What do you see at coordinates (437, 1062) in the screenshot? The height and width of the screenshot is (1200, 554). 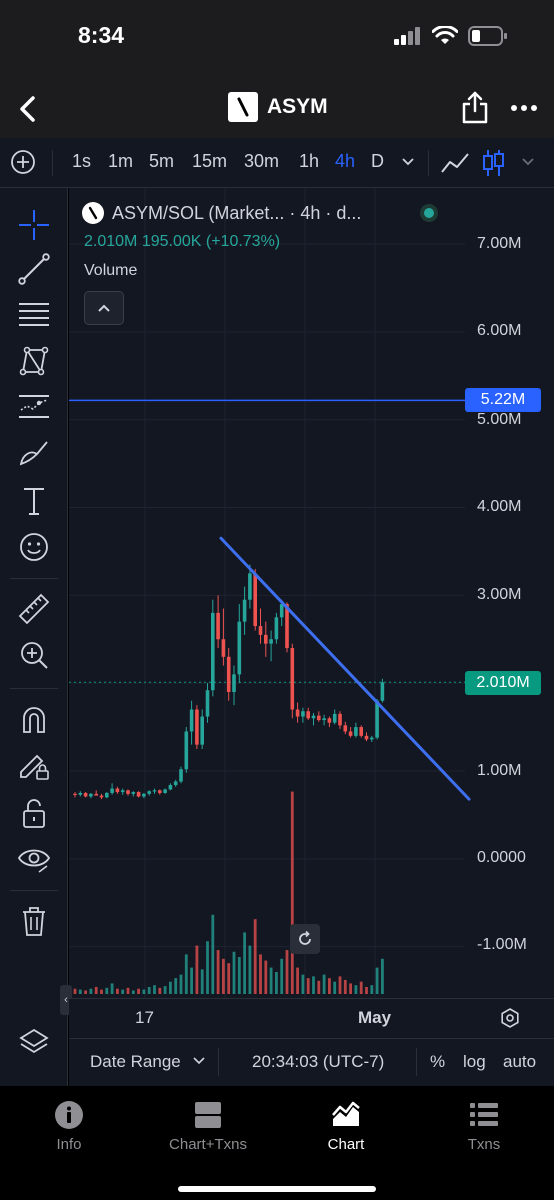 I see `percent-scale-toggle: %` at bounding box center [437, 1062].